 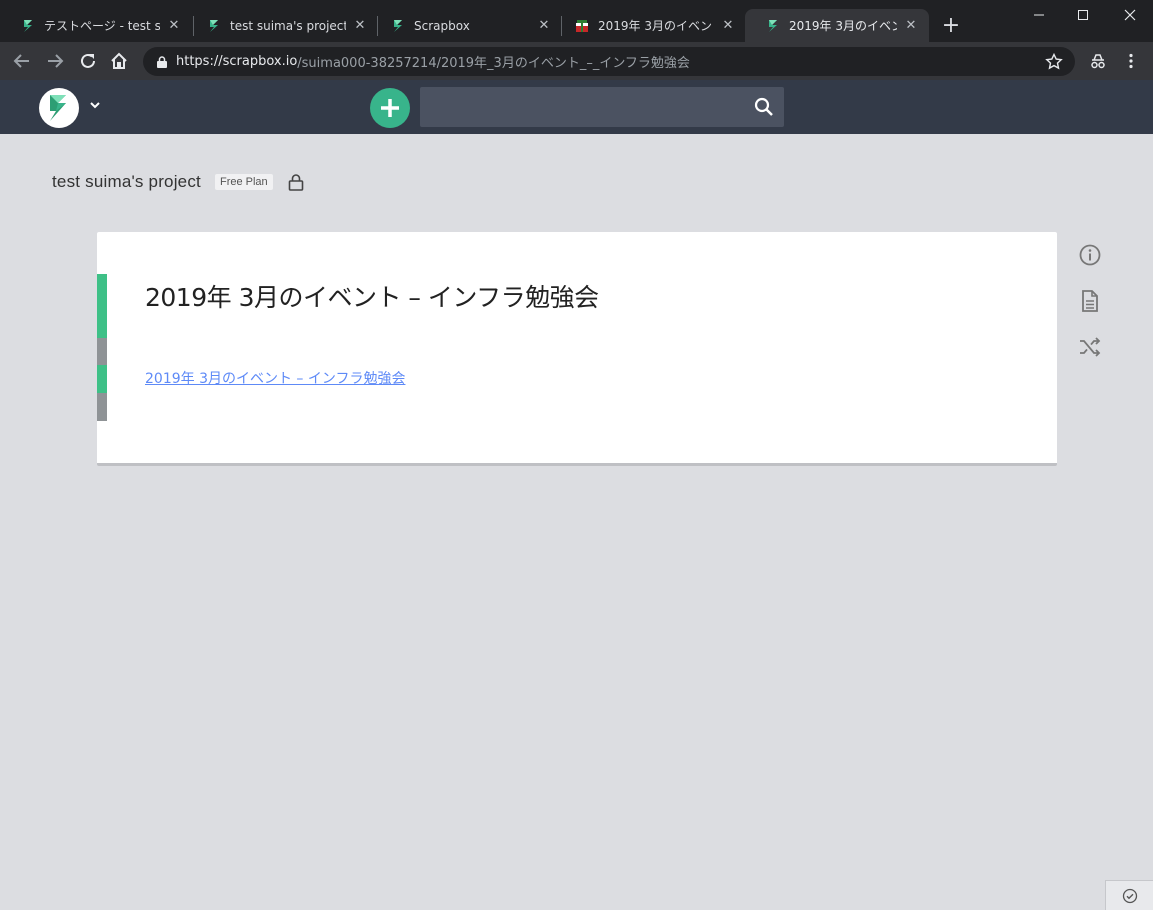 What do you see at coordinates (237, 61) in the screenshot?
I see `url-host: https://scrapbox.io` at bounding box center [237, 61].